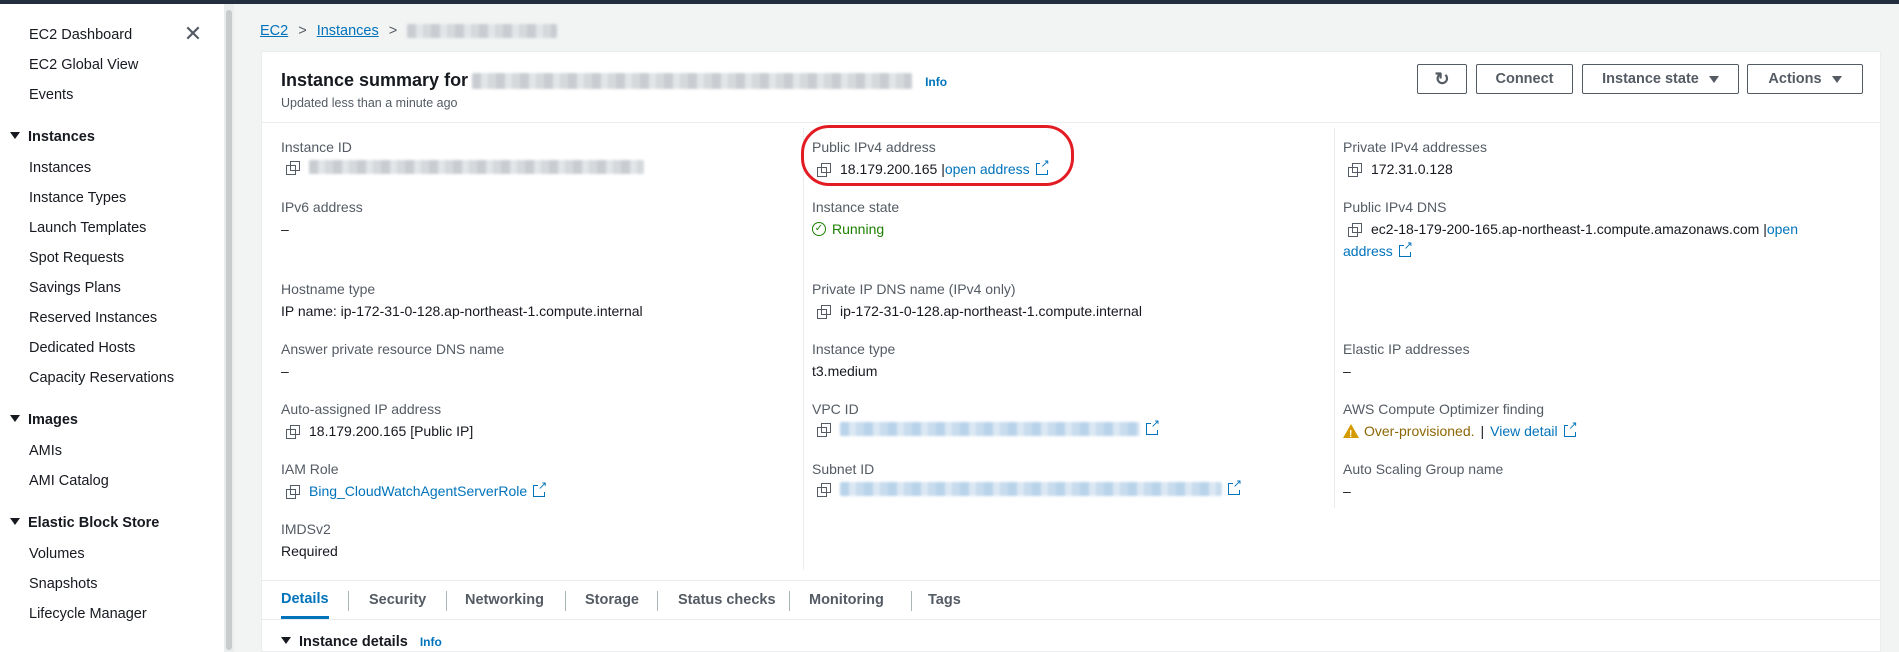 The height and width of the screenshot is (652, 1899). Describe the element at coordinates (1351, 434) in the screenshot. I see `warning-icon` at that location.